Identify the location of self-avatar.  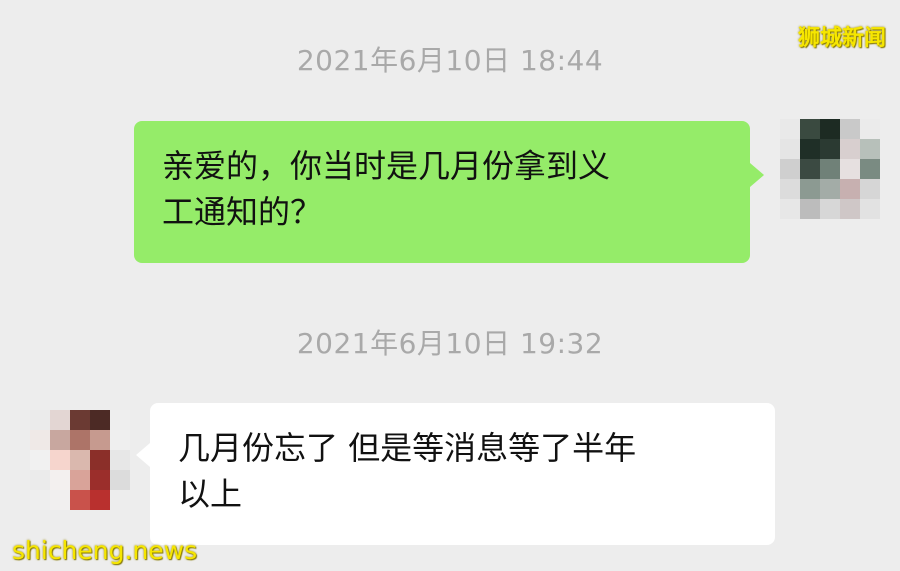
(830, 169).